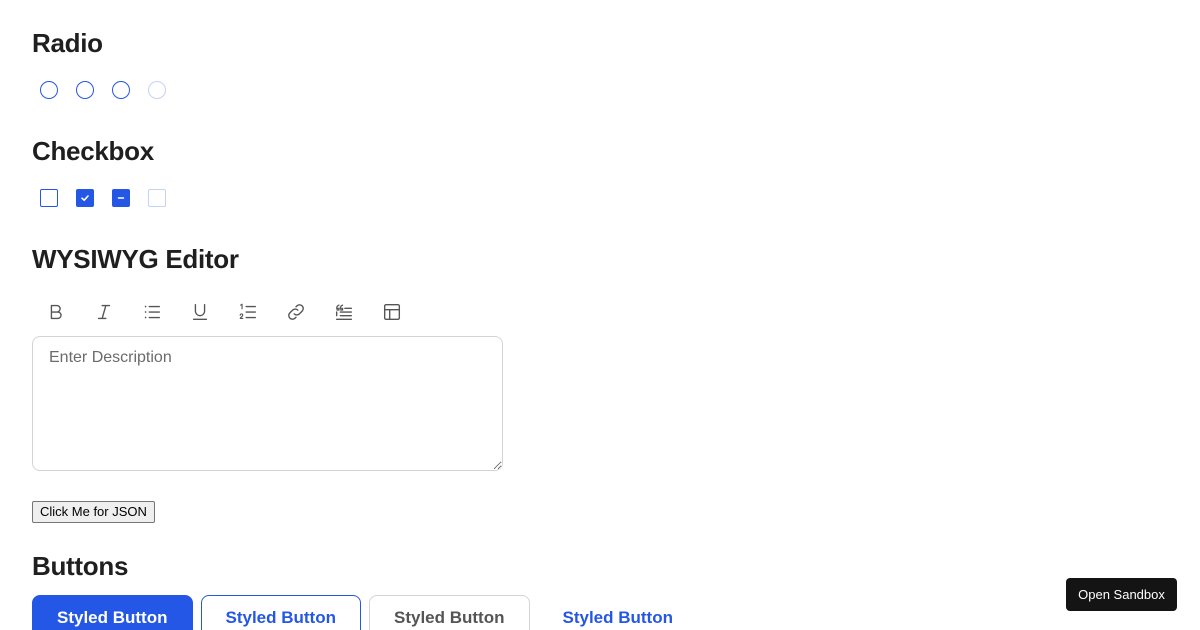  I want to click on underline-icon, so click(200, 312).